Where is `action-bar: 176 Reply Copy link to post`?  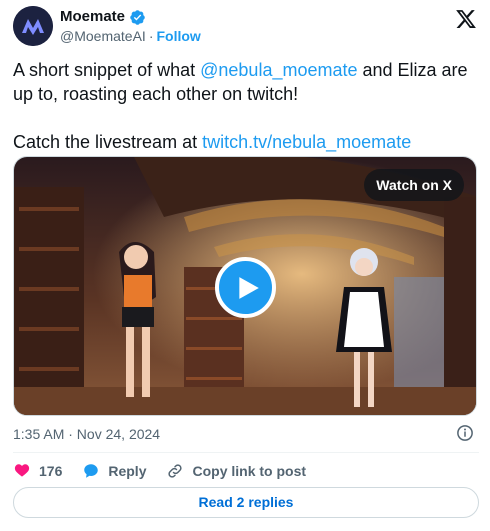
action-bar: 176 Reply Copy link to post is located at coordinates (169, 471).